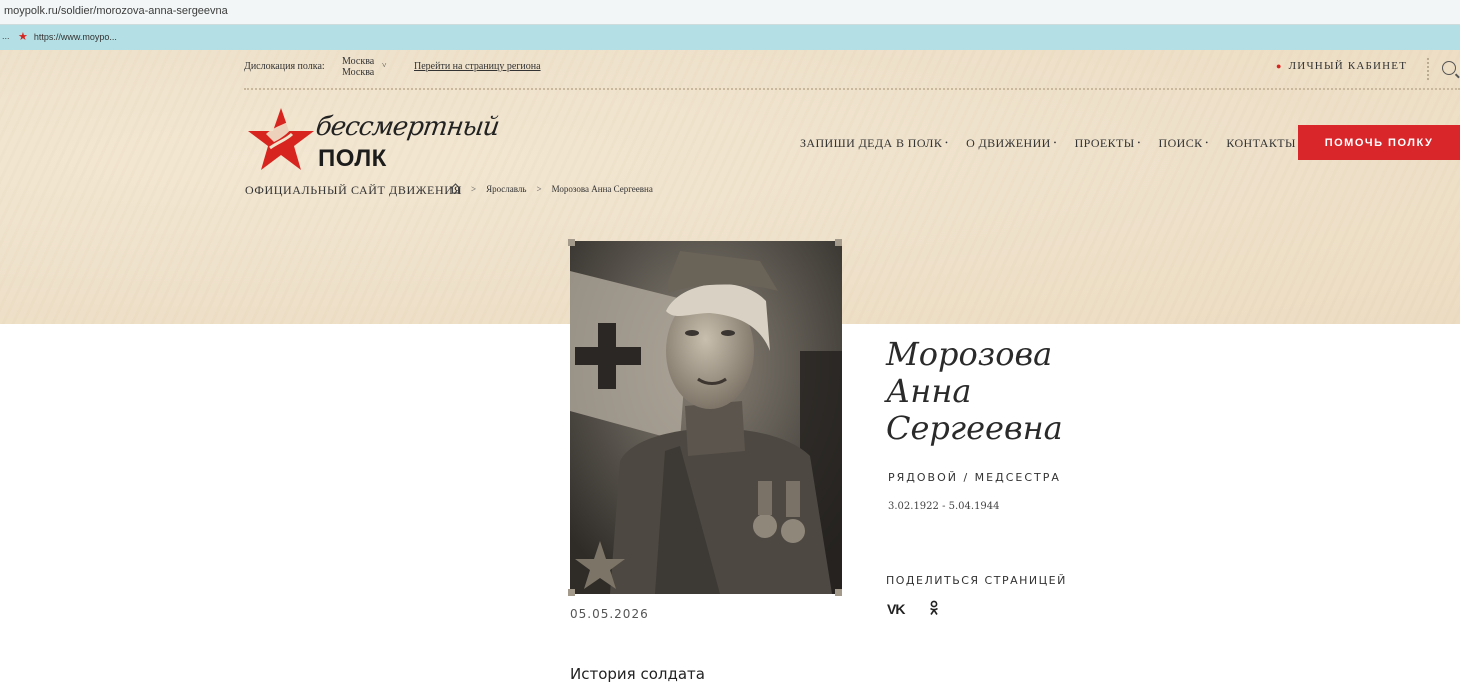 The height and width of the screenshot is (699, 1460). What do you see at coordinates (1379, 142) in the screenshot?
I see `help-regiment-button: ПОМОЧЬ ПОЛКУ` at bounding box center [1379, 142].